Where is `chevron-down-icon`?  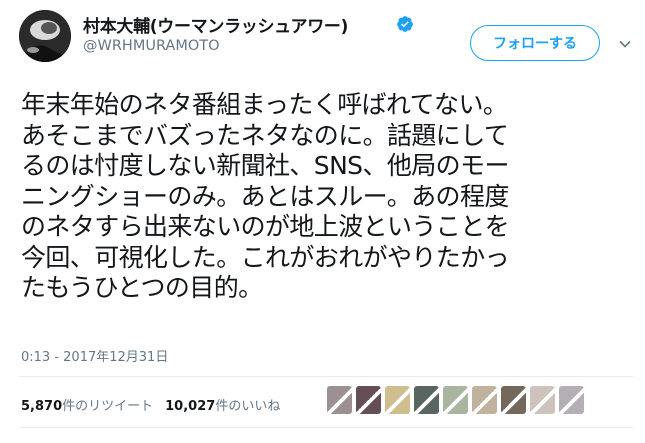 chevron-down-icon is located at coordinates (625, 44).